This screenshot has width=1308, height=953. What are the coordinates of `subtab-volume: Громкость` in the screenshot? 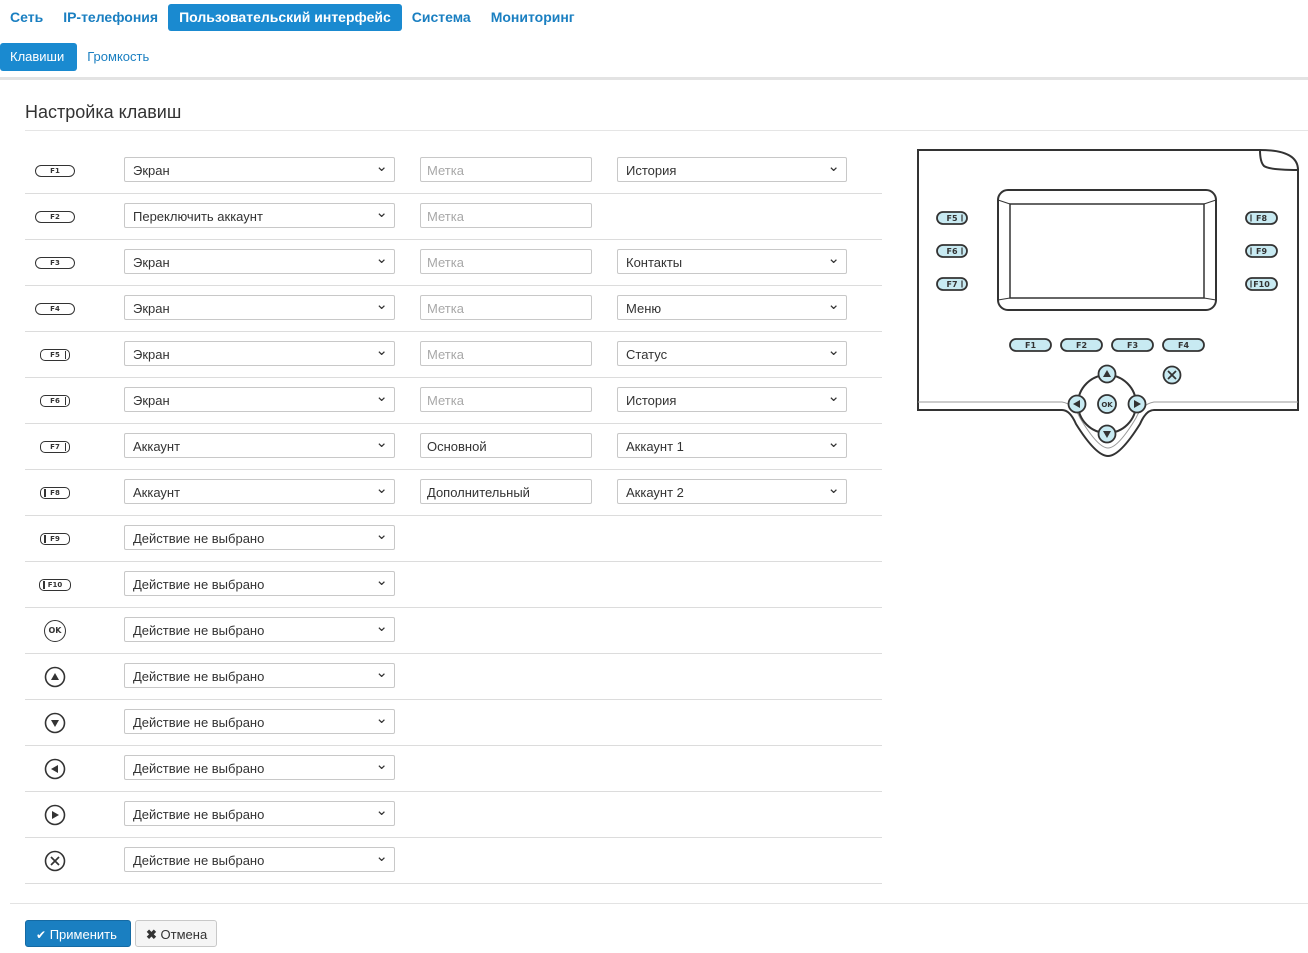 It's located at (119, 57).